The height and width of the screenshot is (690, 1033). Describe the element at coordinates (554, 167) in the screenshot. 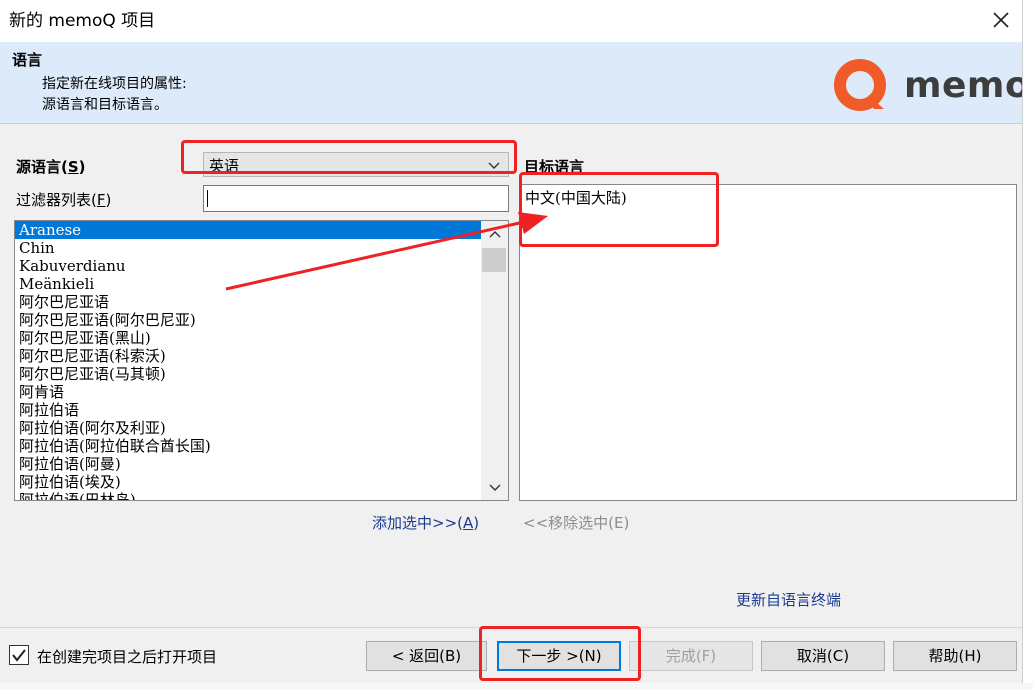

I see `target-language-label: 目标语言` at that location.